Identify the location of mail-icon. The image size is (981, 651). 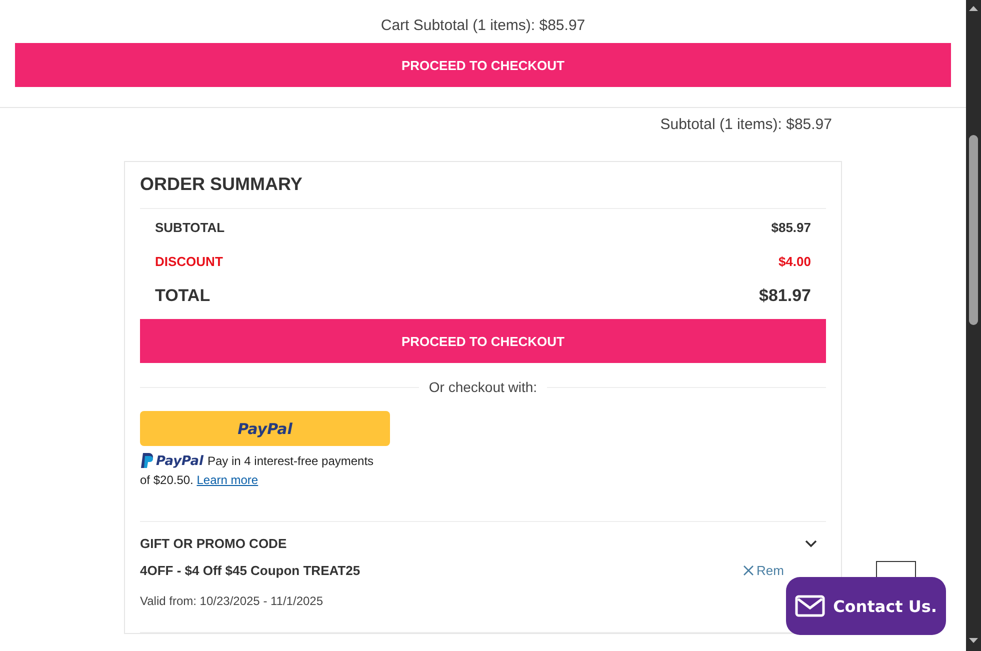
(810, 606).